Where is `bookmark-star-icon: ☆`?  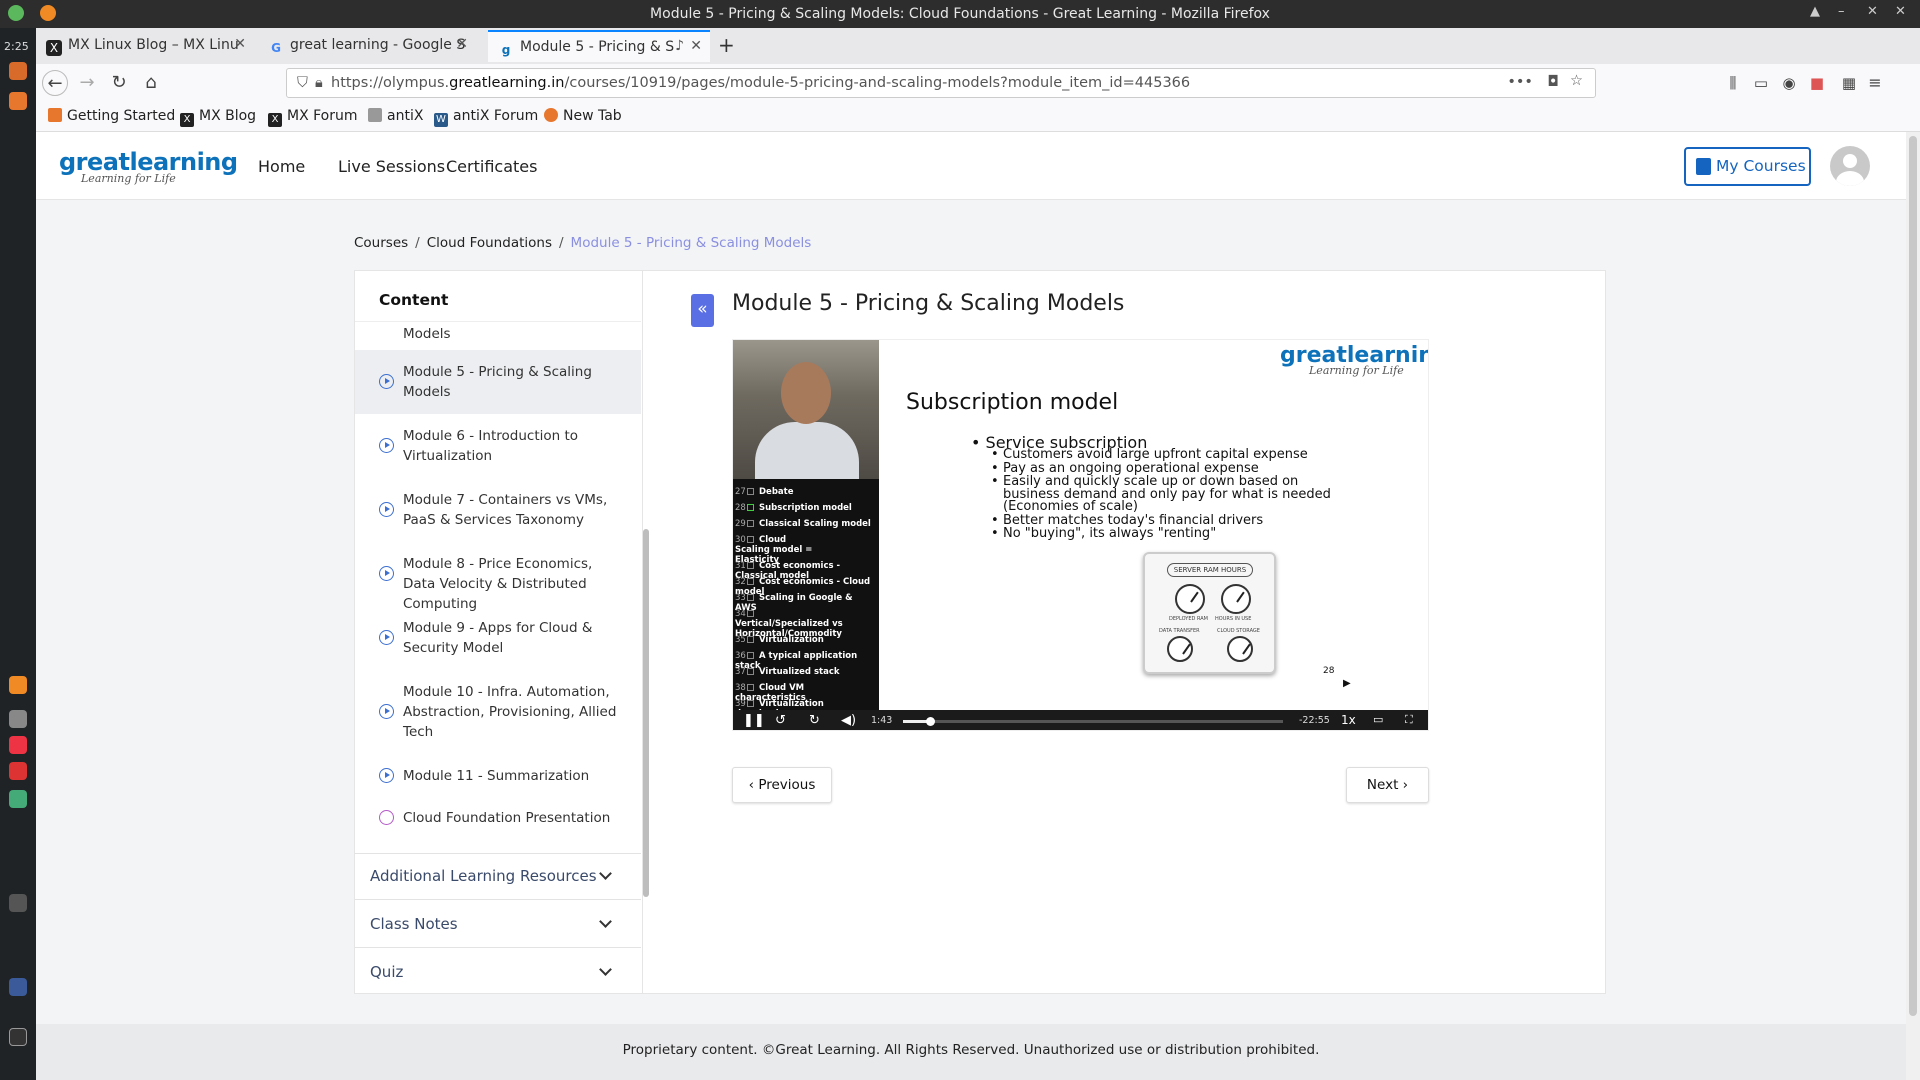
bookmark-star-icon: ☆ is located at coordinates (1576, 81).